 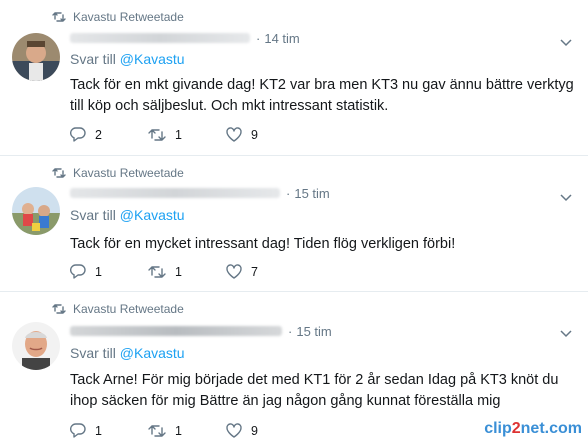 I want to click on reply-count: 2, so click(x=98, y=134).